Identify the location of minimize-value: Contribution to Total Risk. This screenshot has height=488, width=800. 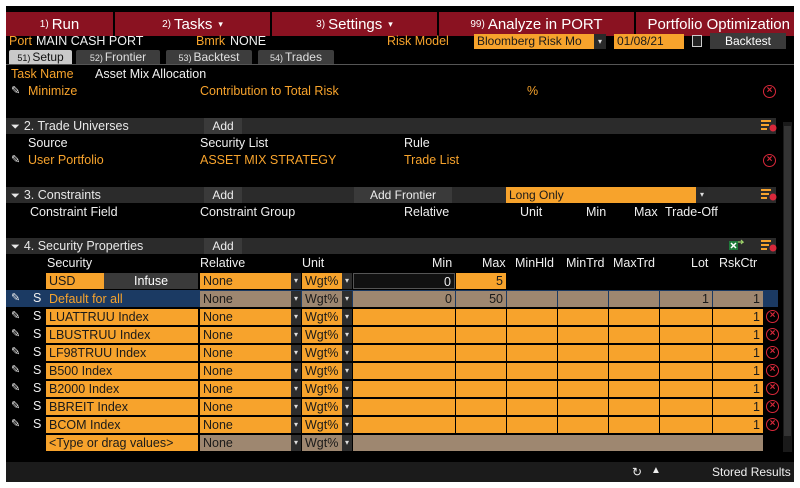
(269, 91).